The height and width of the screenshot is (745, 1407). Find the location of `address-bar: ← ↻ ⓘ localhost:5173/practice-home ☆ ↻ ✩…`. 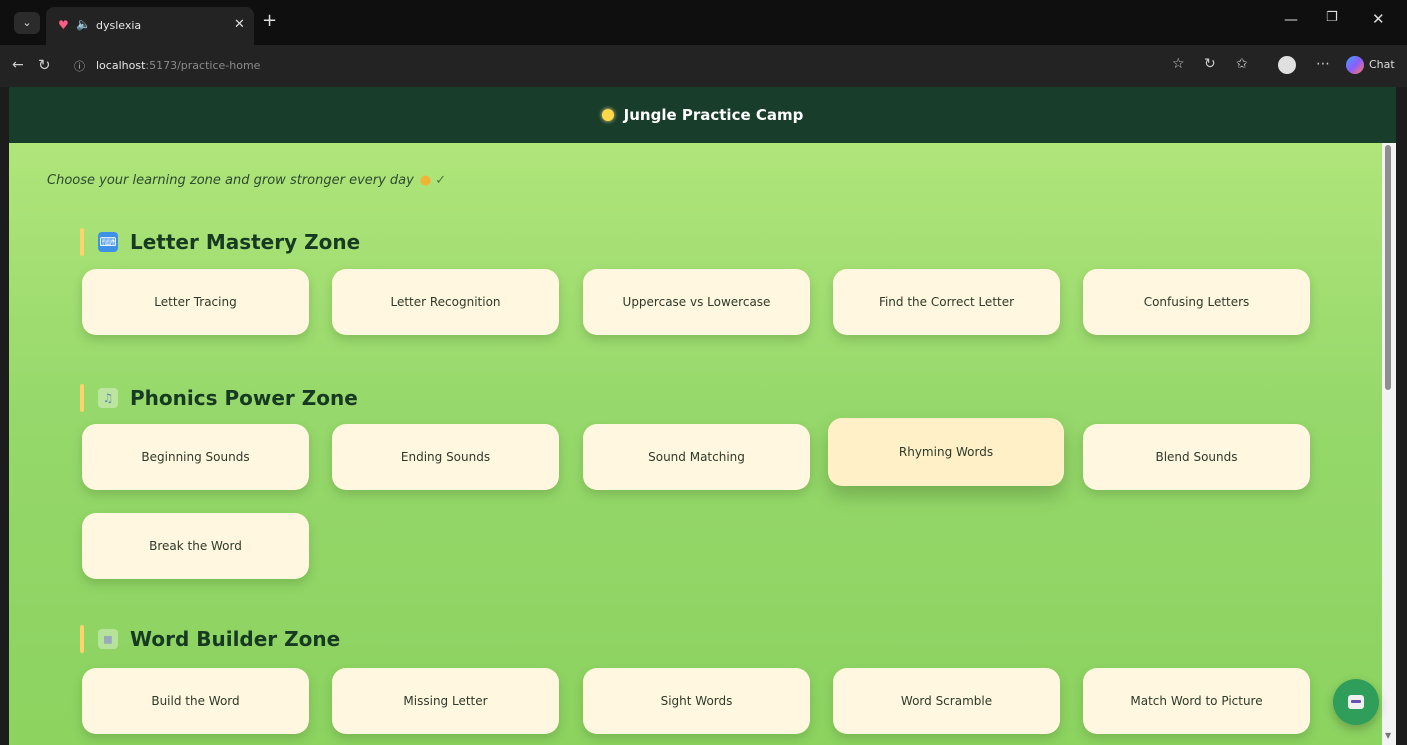

address-bar: ← ↻ ⓘ localhost:5173/practice-home ☆ ↻ ✩… is located at coordinates (703, 66).